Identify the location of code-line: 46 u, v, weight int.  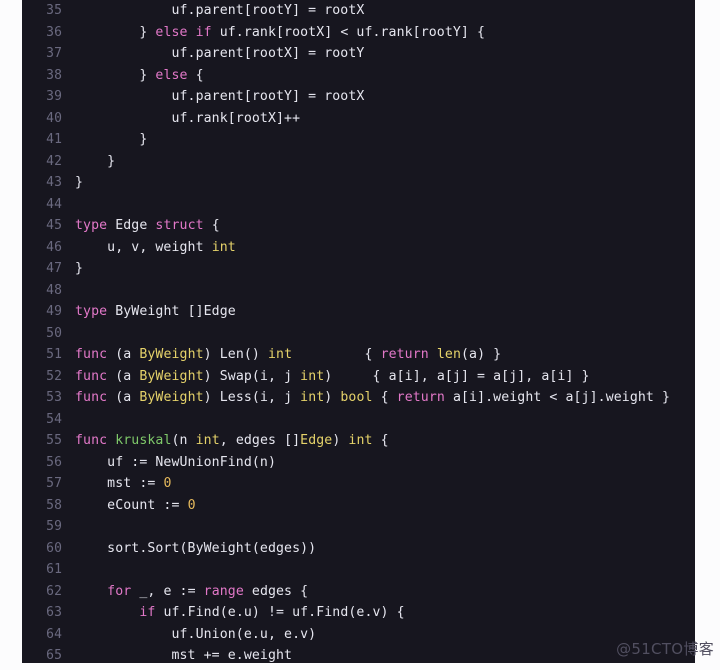
(358, 248).